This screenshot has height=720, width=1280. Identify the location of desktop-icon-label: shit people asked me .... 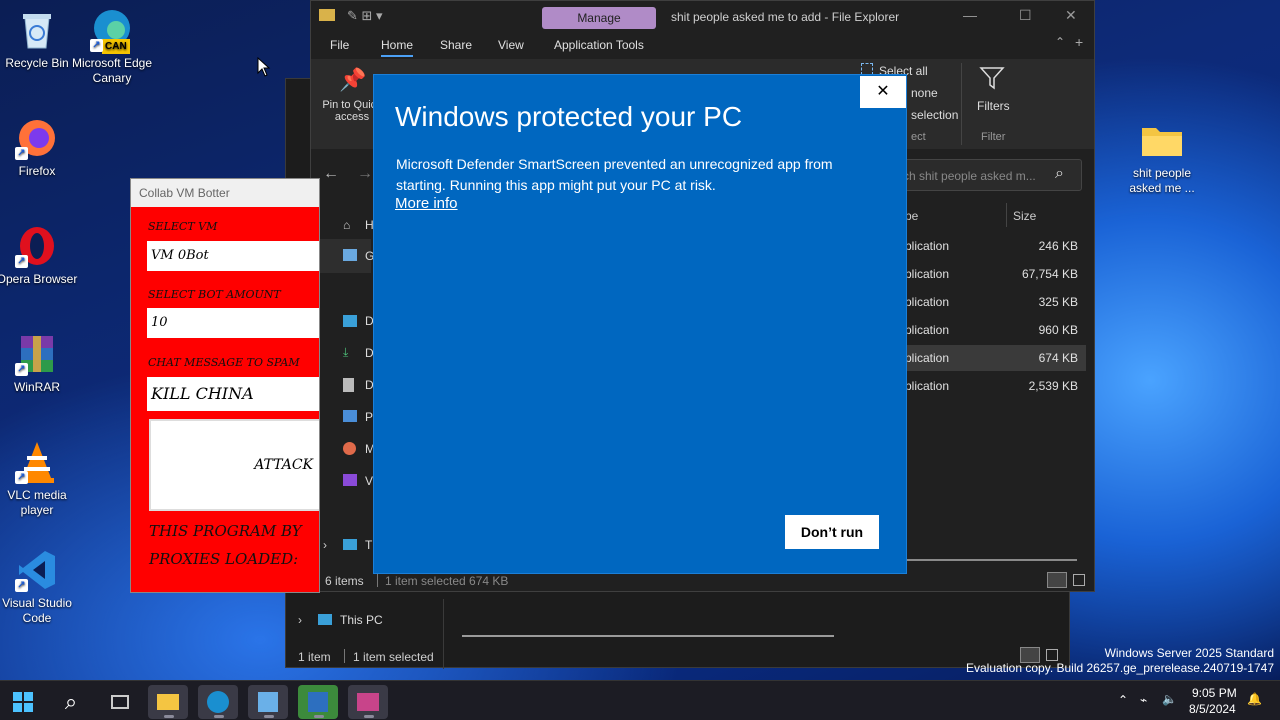
(1162, 180).